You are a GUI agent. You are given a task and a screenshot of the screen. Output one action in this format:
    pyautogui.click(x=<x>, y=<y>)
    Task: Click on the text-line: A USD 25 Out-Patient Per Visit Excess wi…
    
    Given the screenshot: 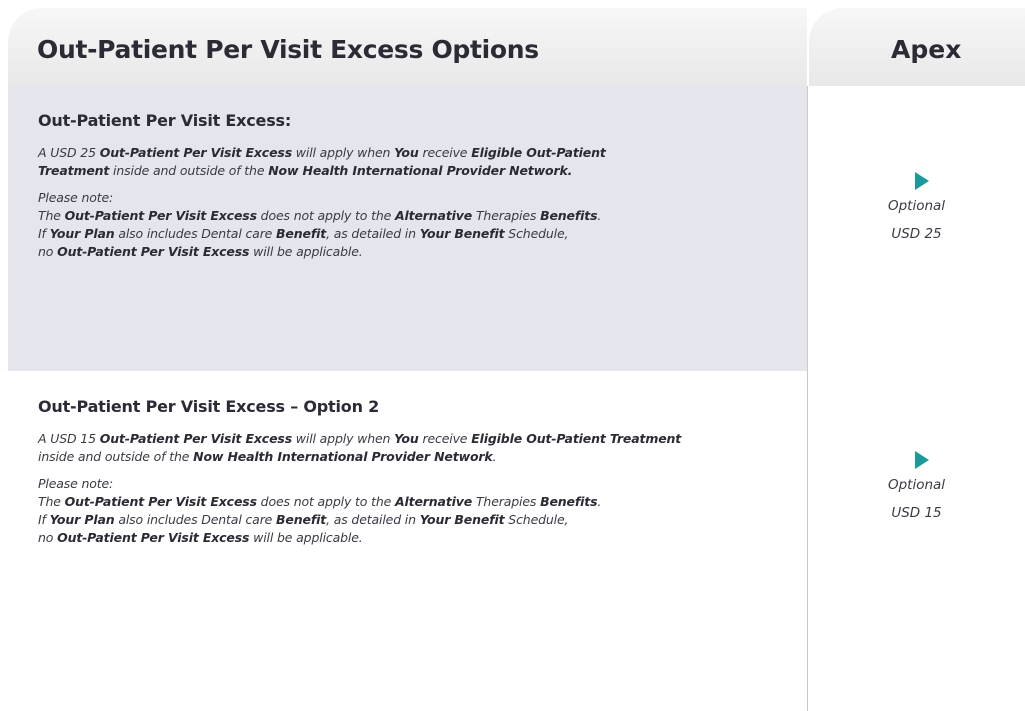 What is the action you would take?
    pyautogui.click(x=418, y=153)
    